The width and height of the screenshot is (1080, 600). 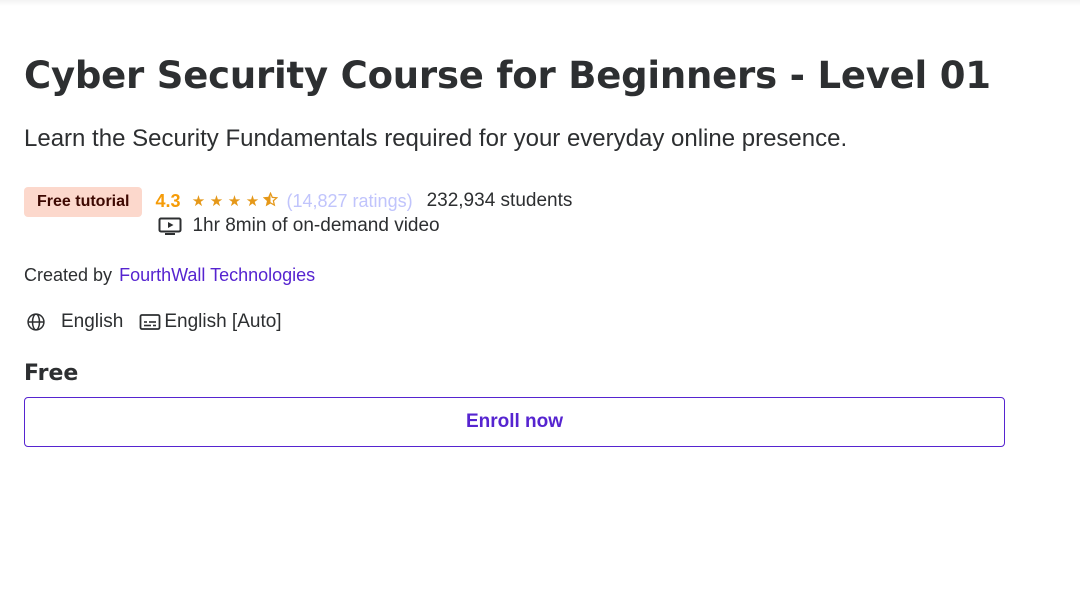 I want to click on rating-number: 4.3, so click(x=168, y=200).